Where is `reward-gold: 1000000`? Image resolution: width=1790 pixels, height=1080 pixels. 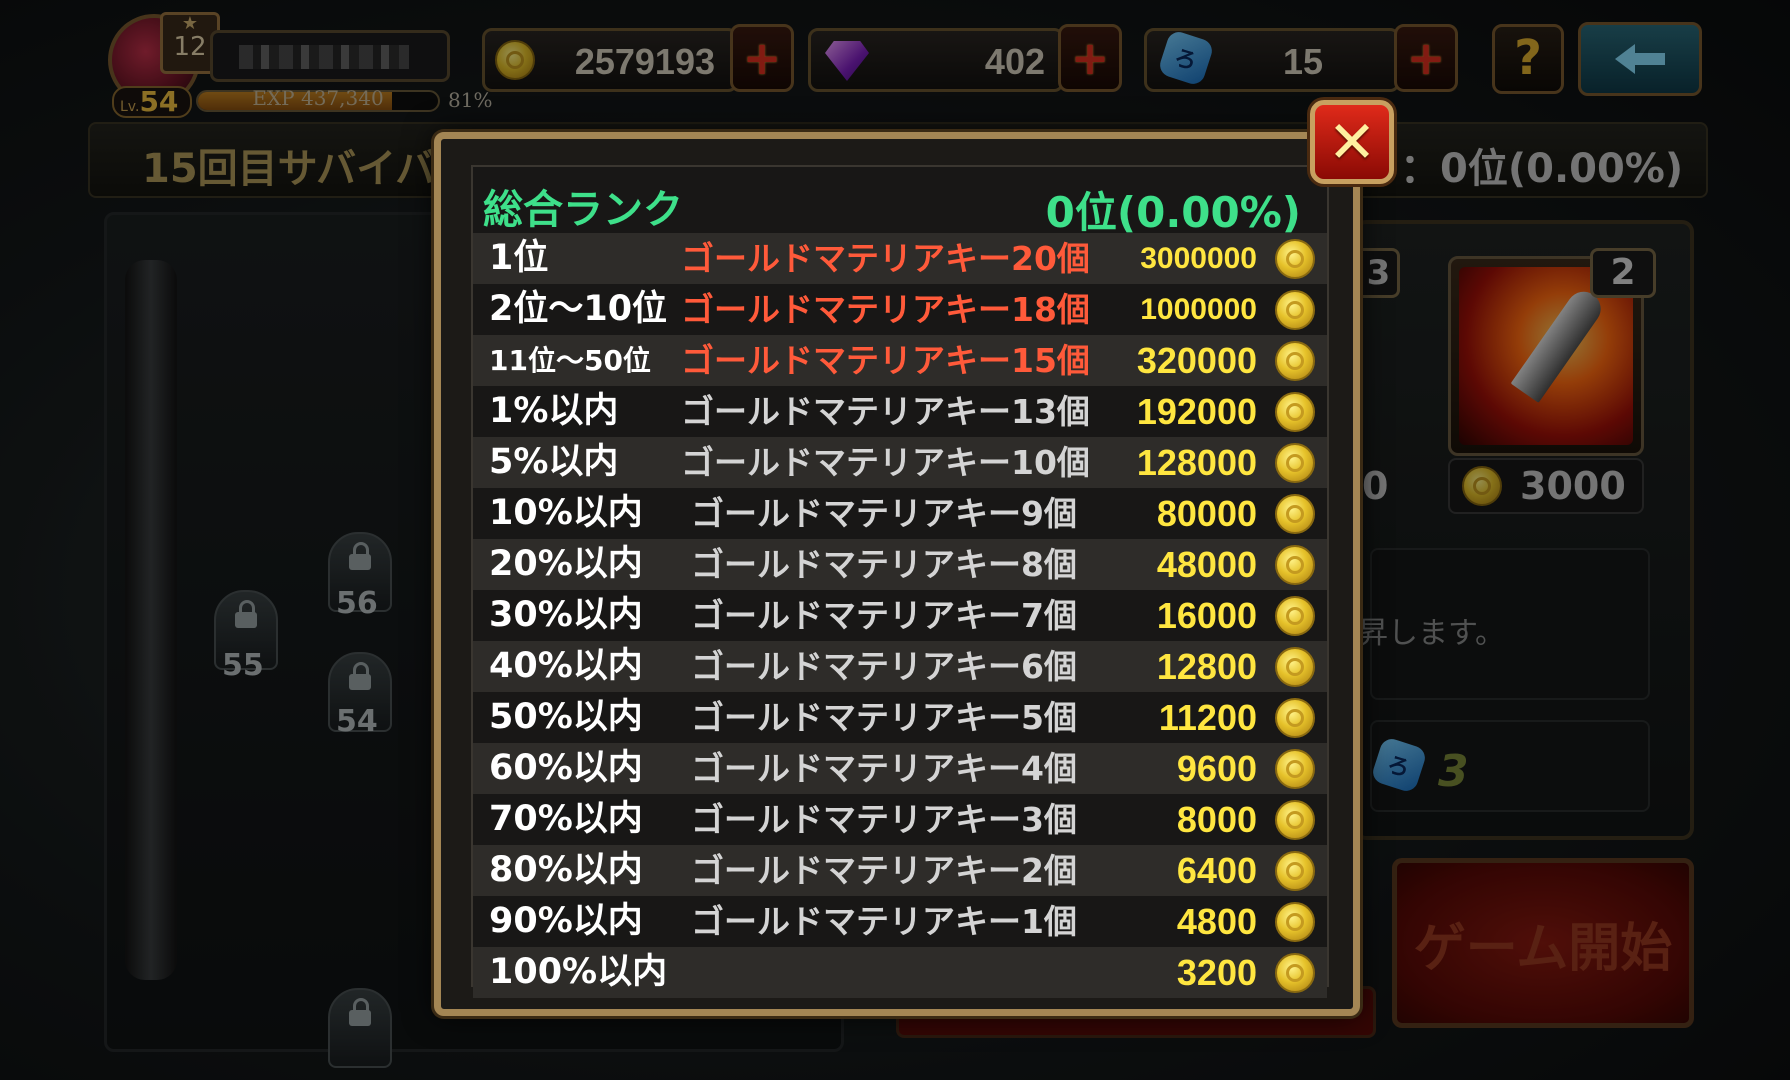 reward-gold: 1000000 is located at coordinates (1198, 309).